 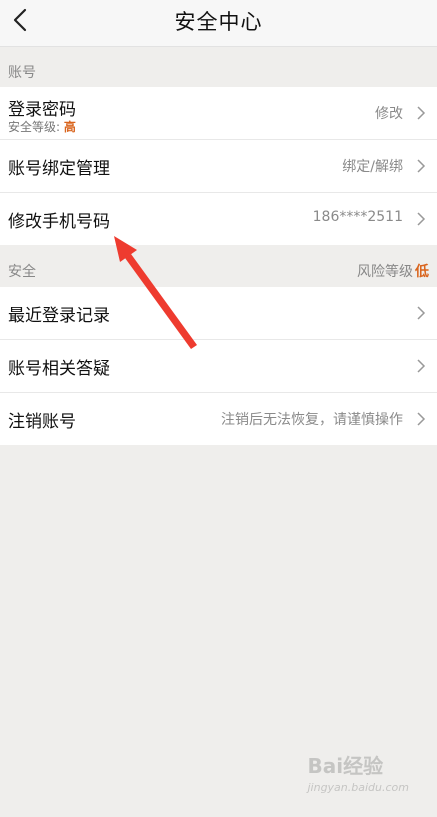 What do you see at coordinates (59, 369) in the screenshot?
I see `row-title: 账号相关答疑` at bounding box center [59, 369].